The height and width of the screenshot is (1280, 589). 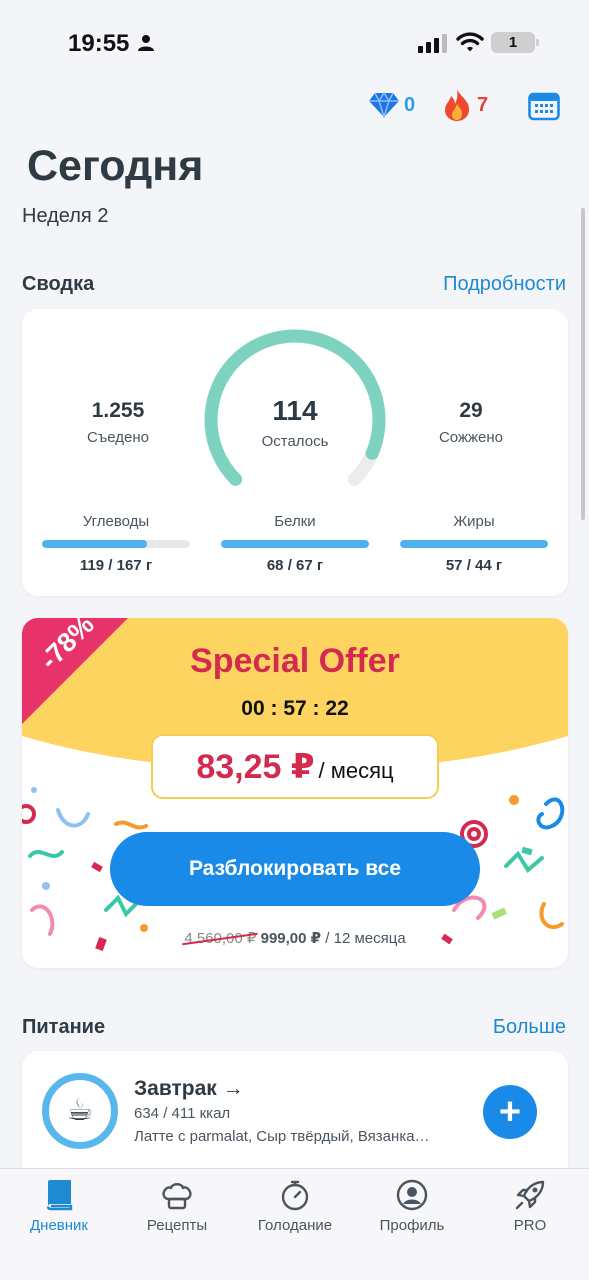 What do you see at coordinates (457, 105) in the screenshot?
I see `fire-icon` at bounding box center [457, 105].